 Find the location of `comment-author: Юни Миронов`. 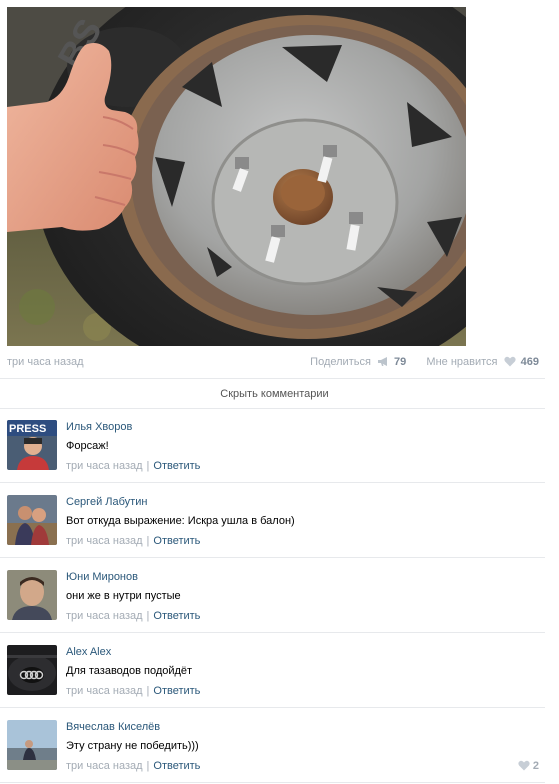

comment-author: Юни Миронов is located at coordinates (102, 577).